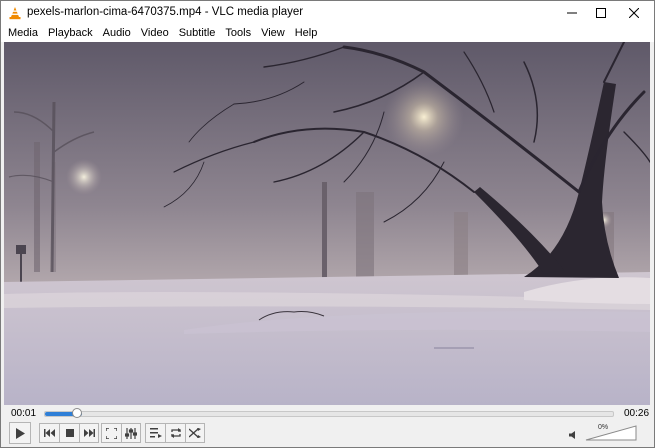  I want to click on previous-button, so click(49, 433).